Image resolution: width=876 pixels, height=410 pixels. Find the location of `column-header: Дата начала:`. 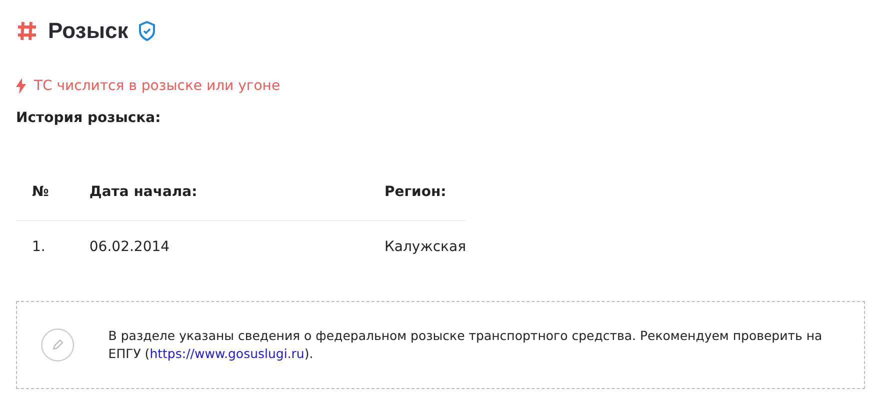

column-header: Дата начала: is located at coordinates (220, 197).